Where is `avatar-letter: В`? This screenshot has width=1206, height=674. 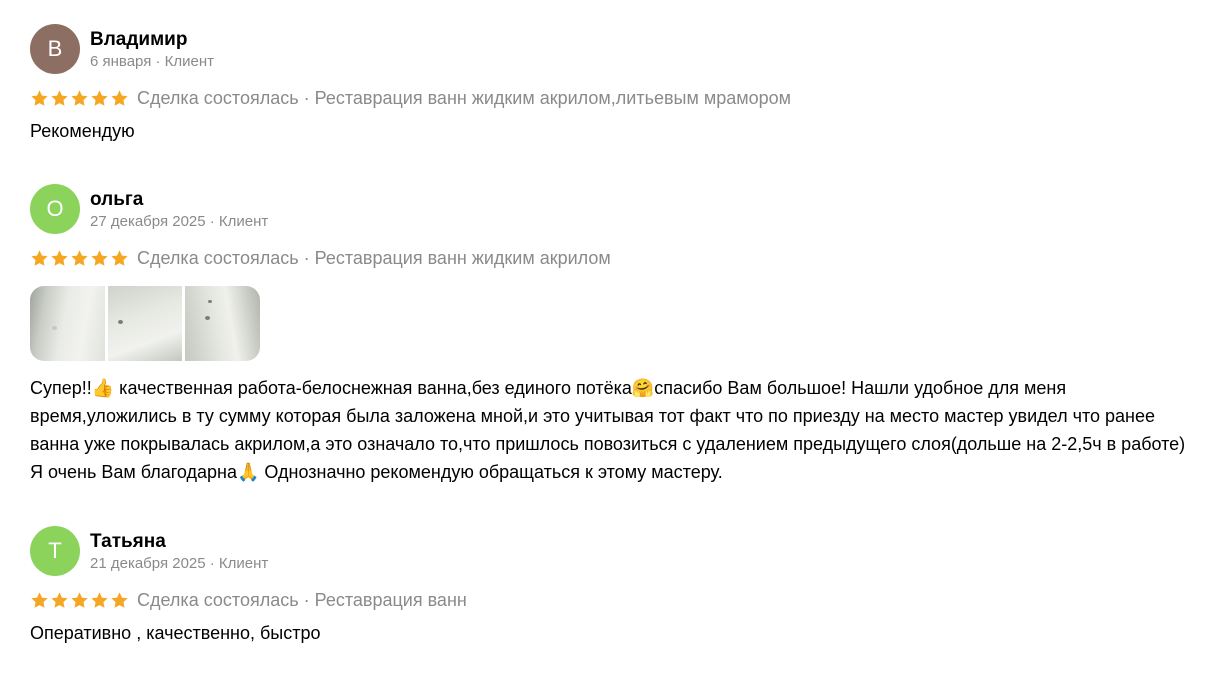 avatar-letter: В is located at coordinates (55, 48).